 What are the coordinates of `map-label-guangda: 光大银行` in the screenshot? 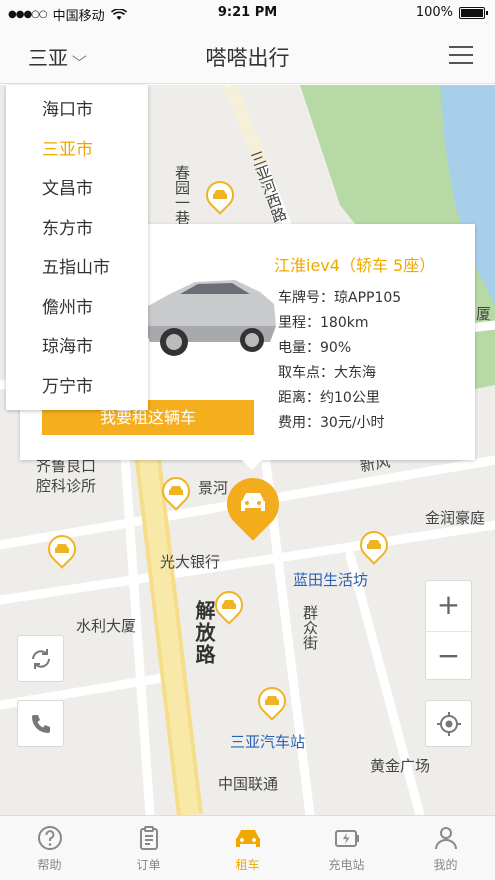 It's located at (190, 562).